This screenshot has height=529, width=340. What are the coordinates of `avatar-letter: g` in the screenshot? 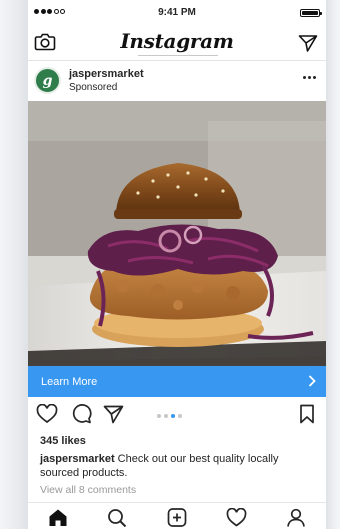 It's located at (47, 80).